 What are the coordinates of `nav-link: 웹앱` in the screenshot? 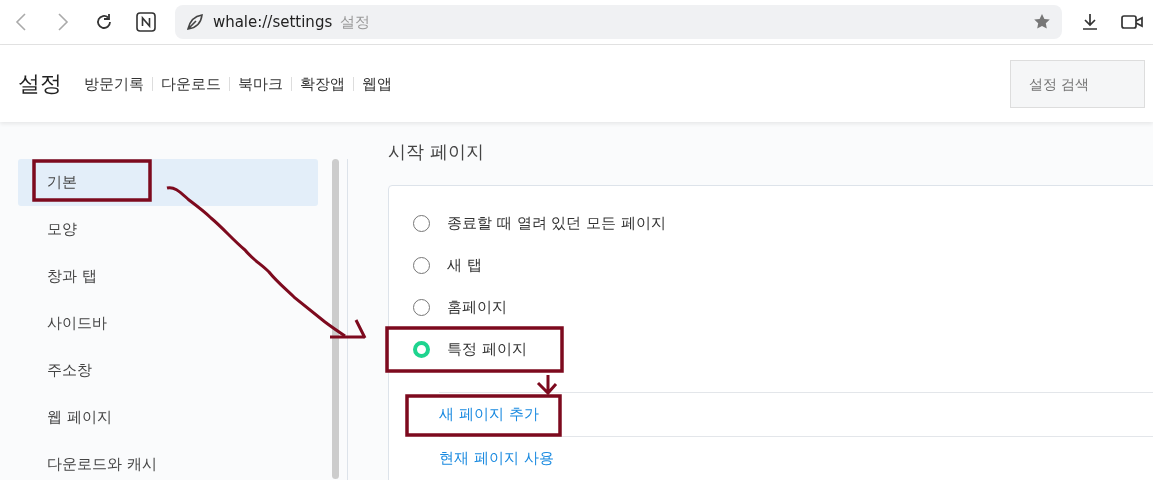 It's located at (376, 83).